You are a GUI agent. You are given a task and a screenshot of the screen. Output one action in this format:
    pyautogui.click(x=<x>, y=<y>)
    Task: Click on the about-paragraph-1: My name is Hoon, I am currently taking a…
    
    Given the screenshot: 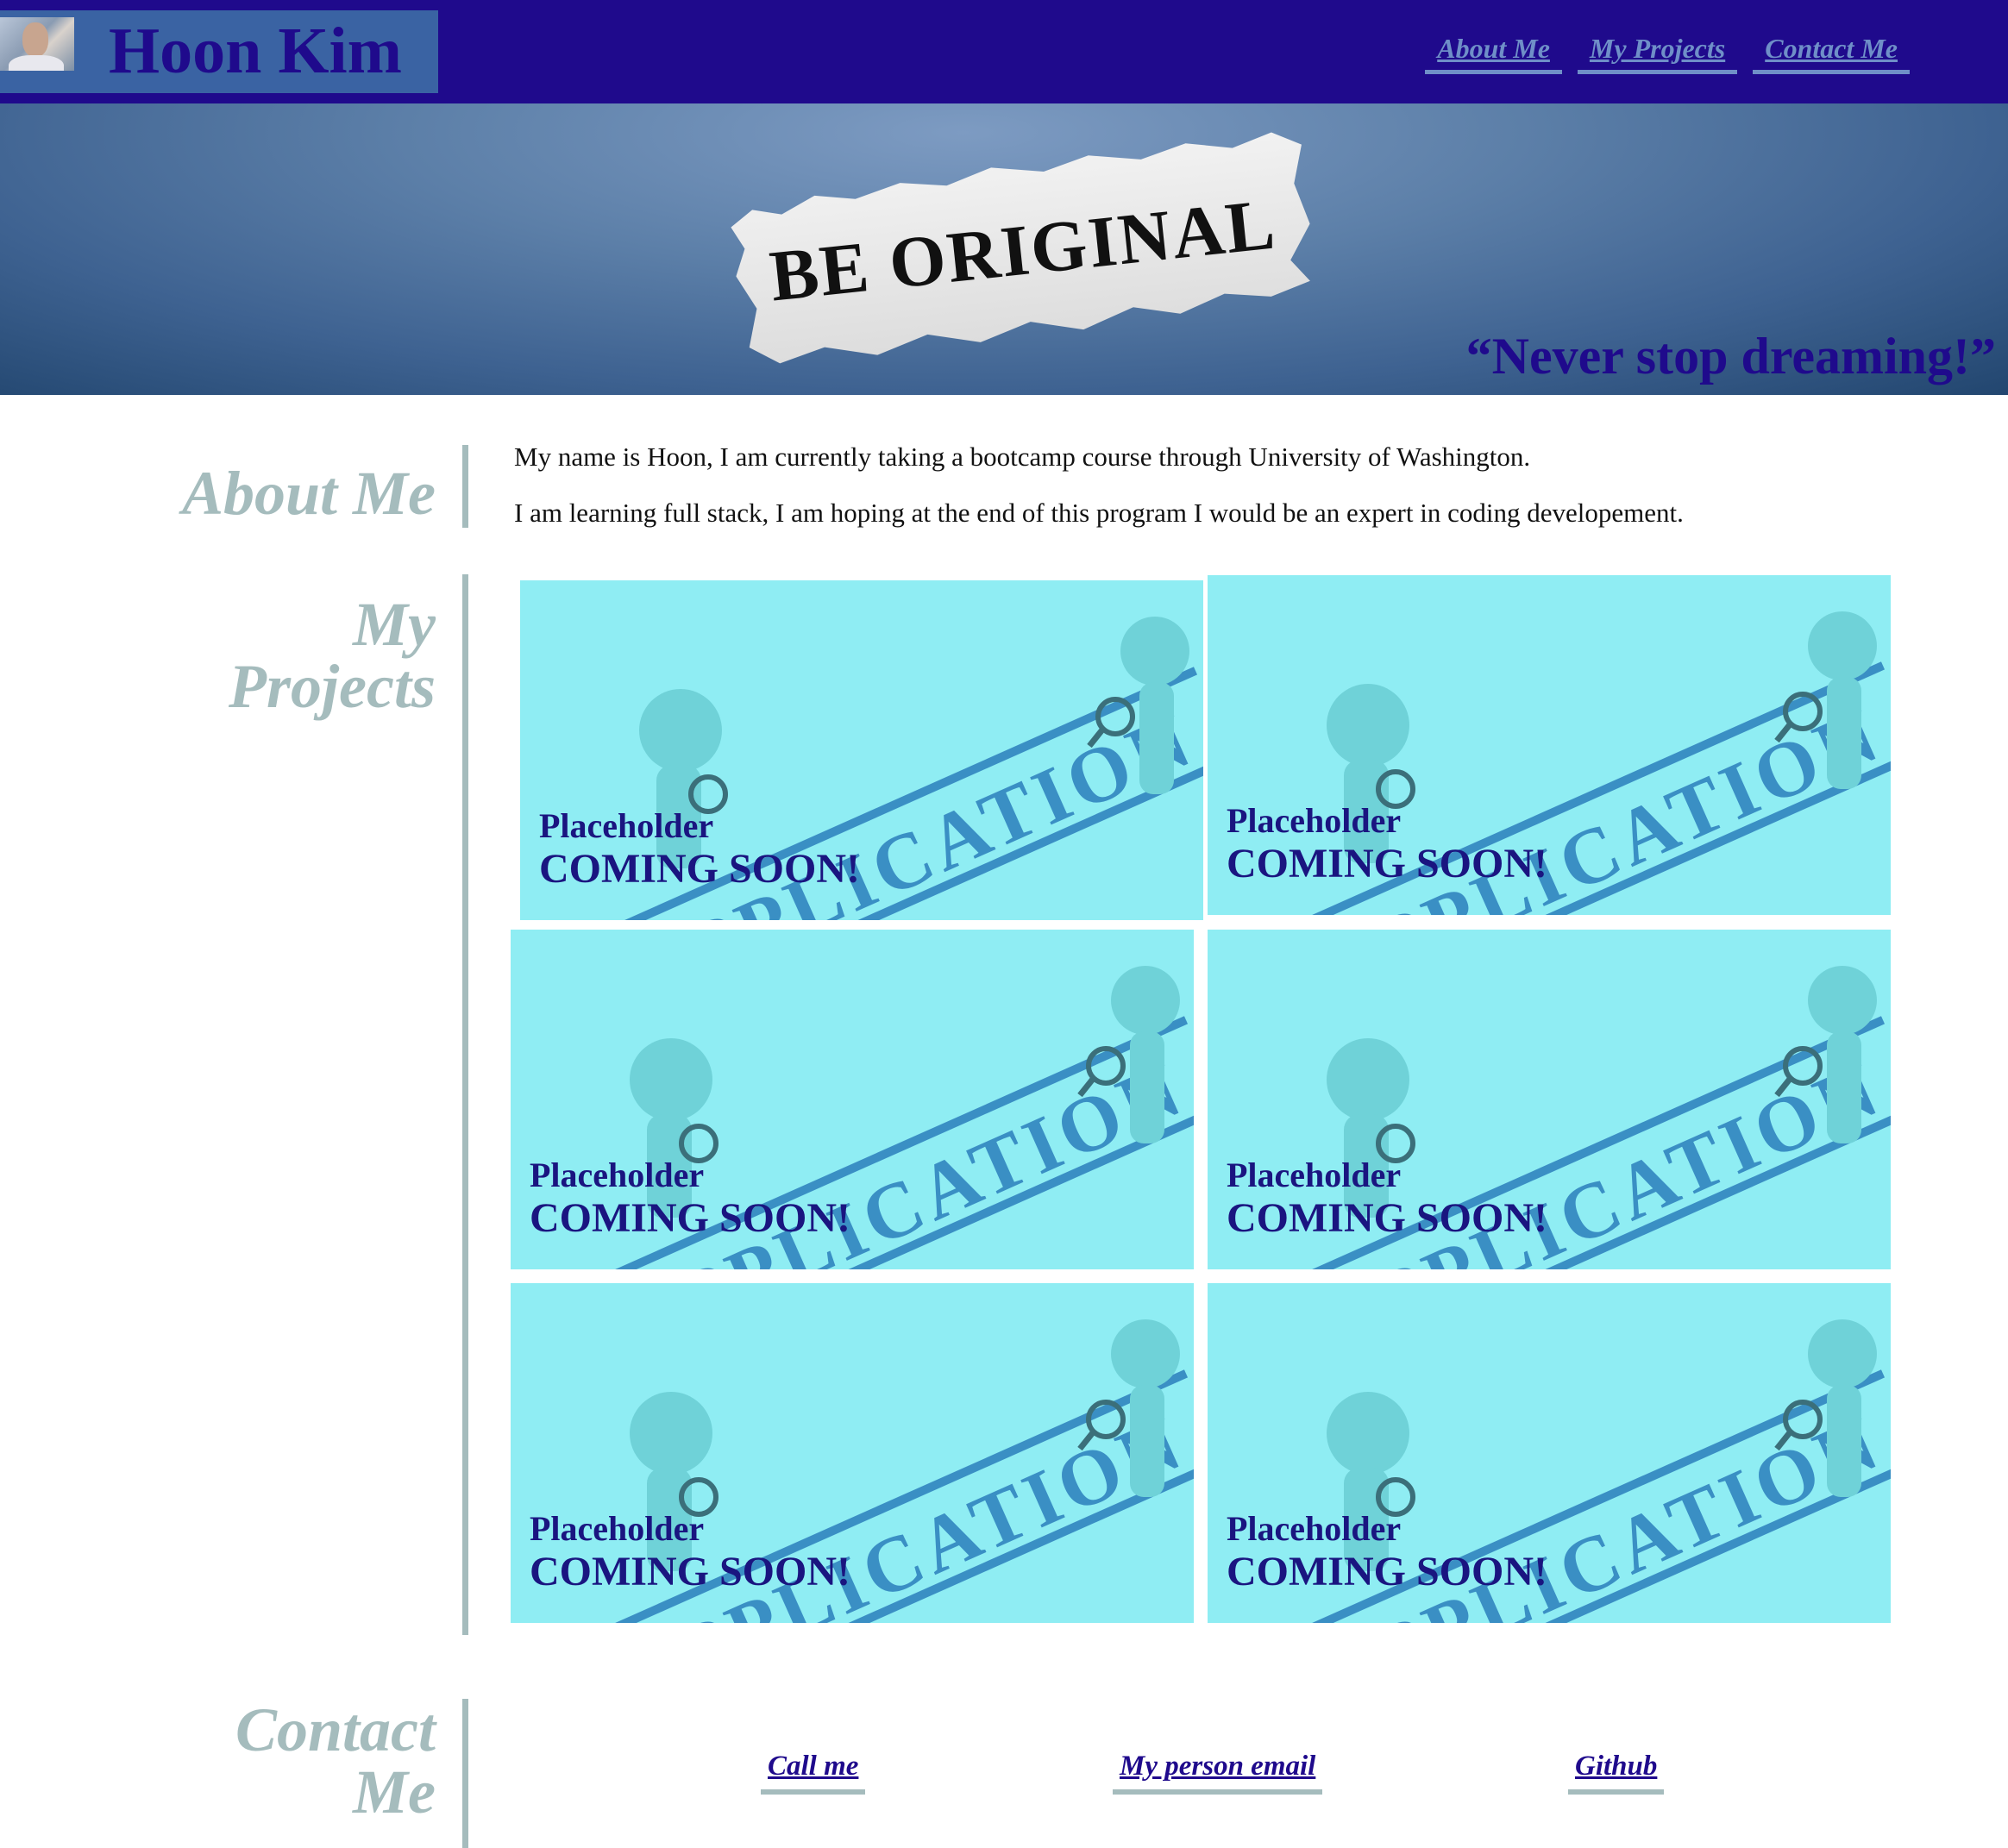 What is the action you would take?
    pyautogui.click(x=1023, y=457)
    